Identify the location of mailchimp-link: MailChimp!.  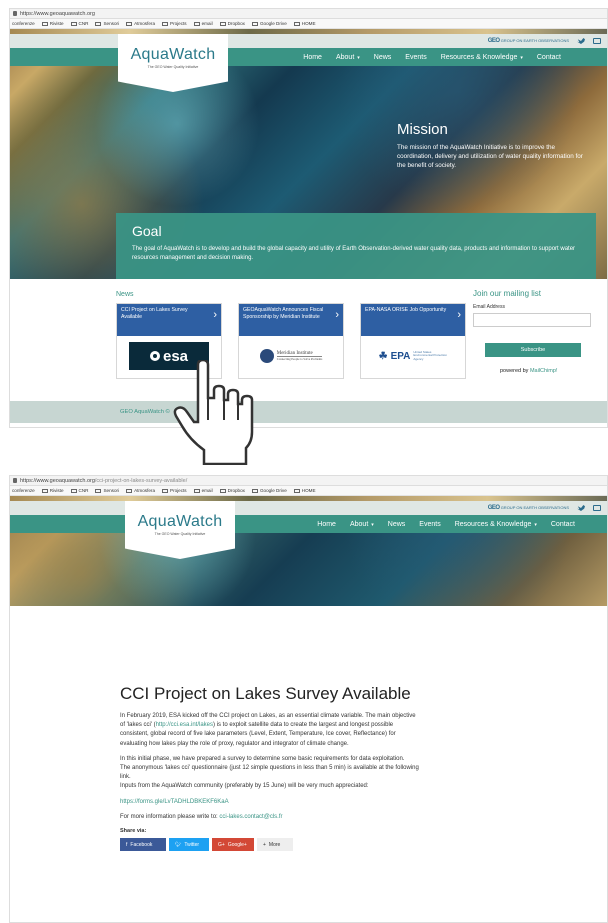
(544, 371).